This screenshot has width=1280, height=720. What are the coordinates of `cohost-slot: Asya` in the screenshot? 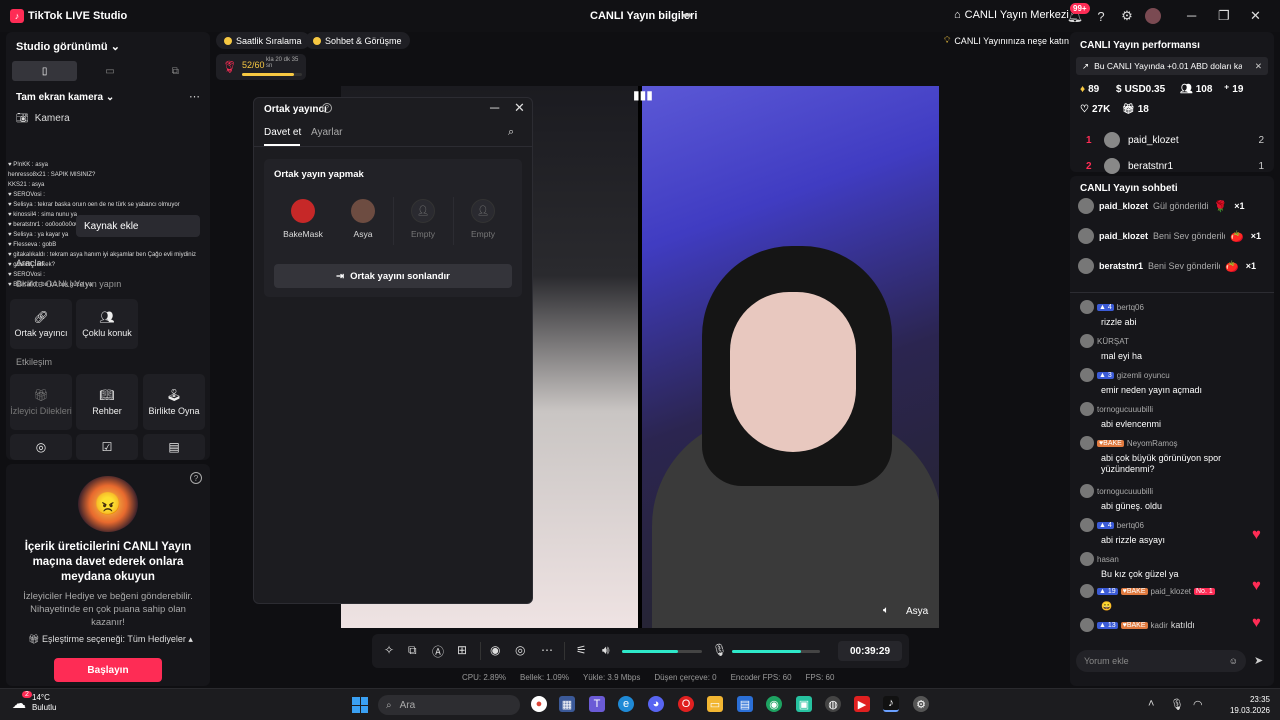 It's located at (363, 224).